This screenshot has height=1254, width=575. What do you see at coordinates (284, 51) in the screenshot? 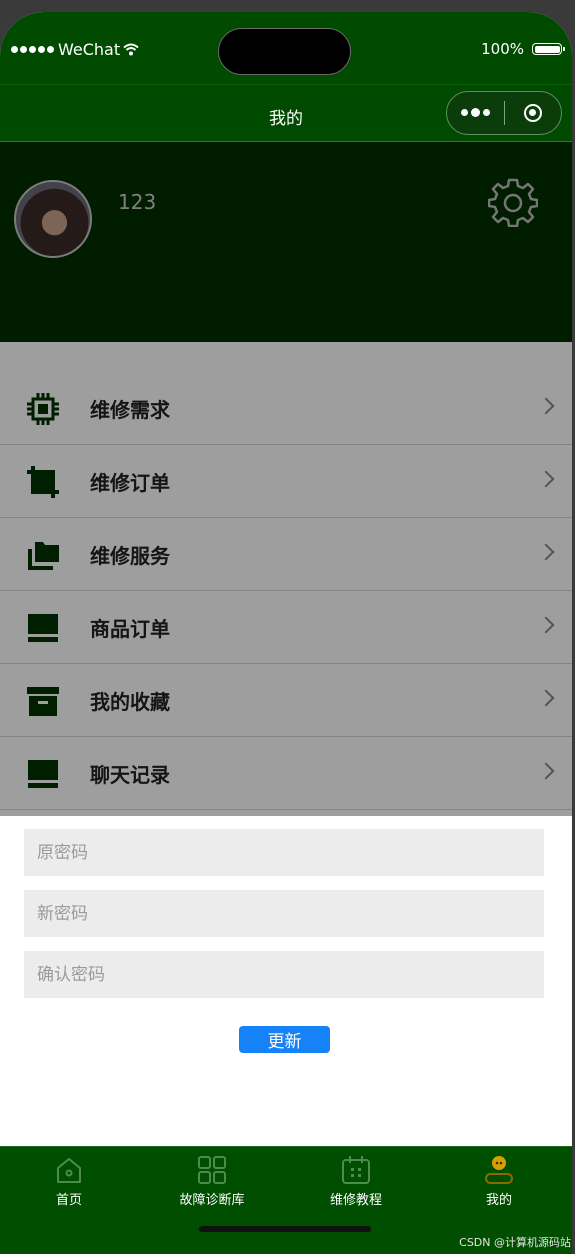
I see `dynamic-island` at bounding box center [284, 51].